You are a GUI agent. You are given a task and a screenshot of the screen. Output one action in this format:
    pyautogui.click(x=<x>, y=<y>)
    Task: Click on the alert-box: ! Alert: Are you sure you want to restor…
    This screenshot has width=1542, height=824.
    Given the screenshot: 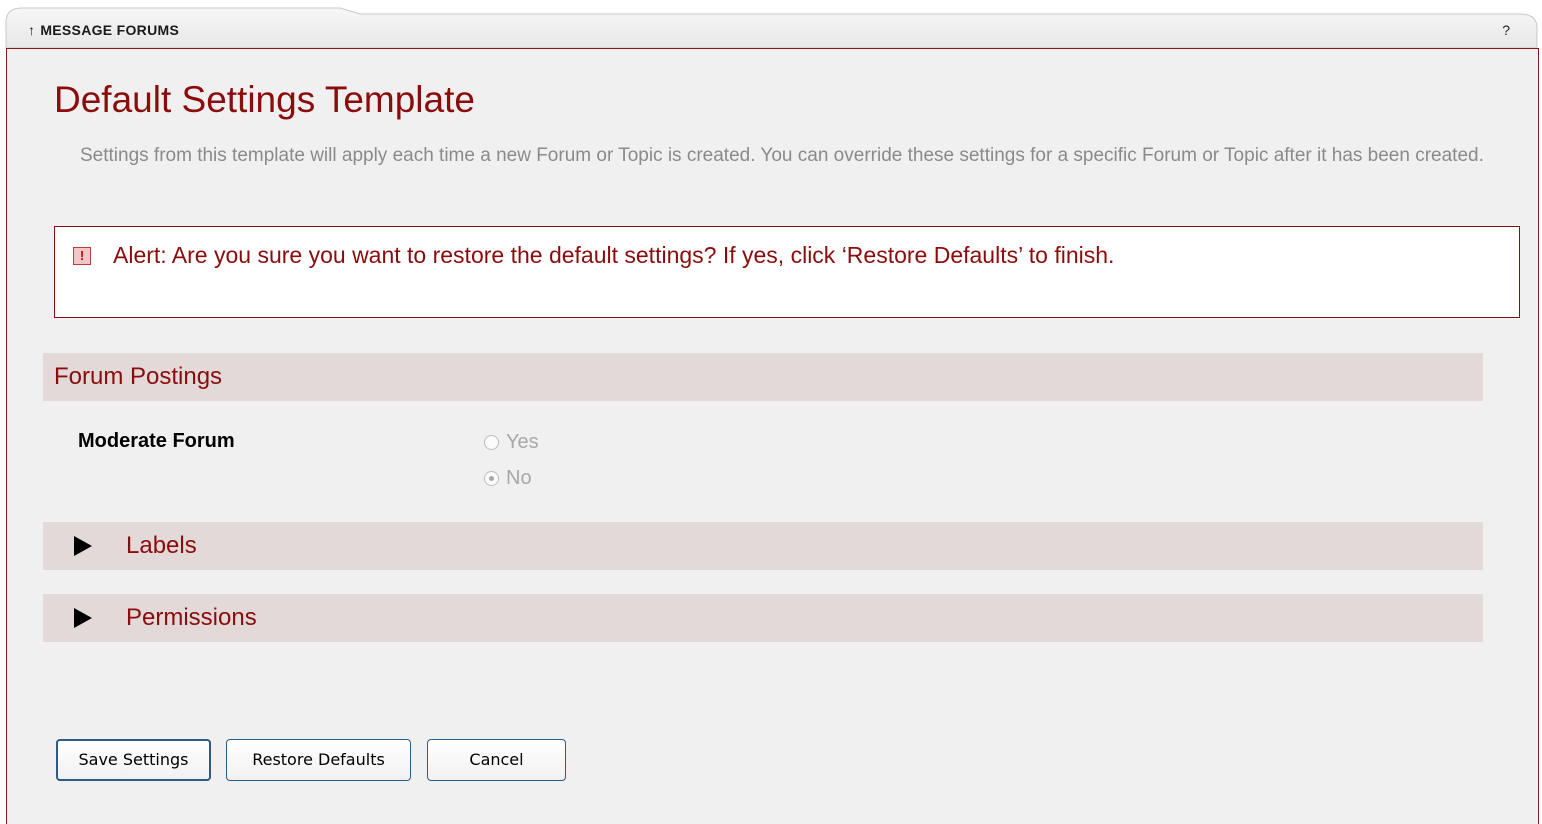 What is the action you would take?
    pyautogui.click(x=787, y=272)
    